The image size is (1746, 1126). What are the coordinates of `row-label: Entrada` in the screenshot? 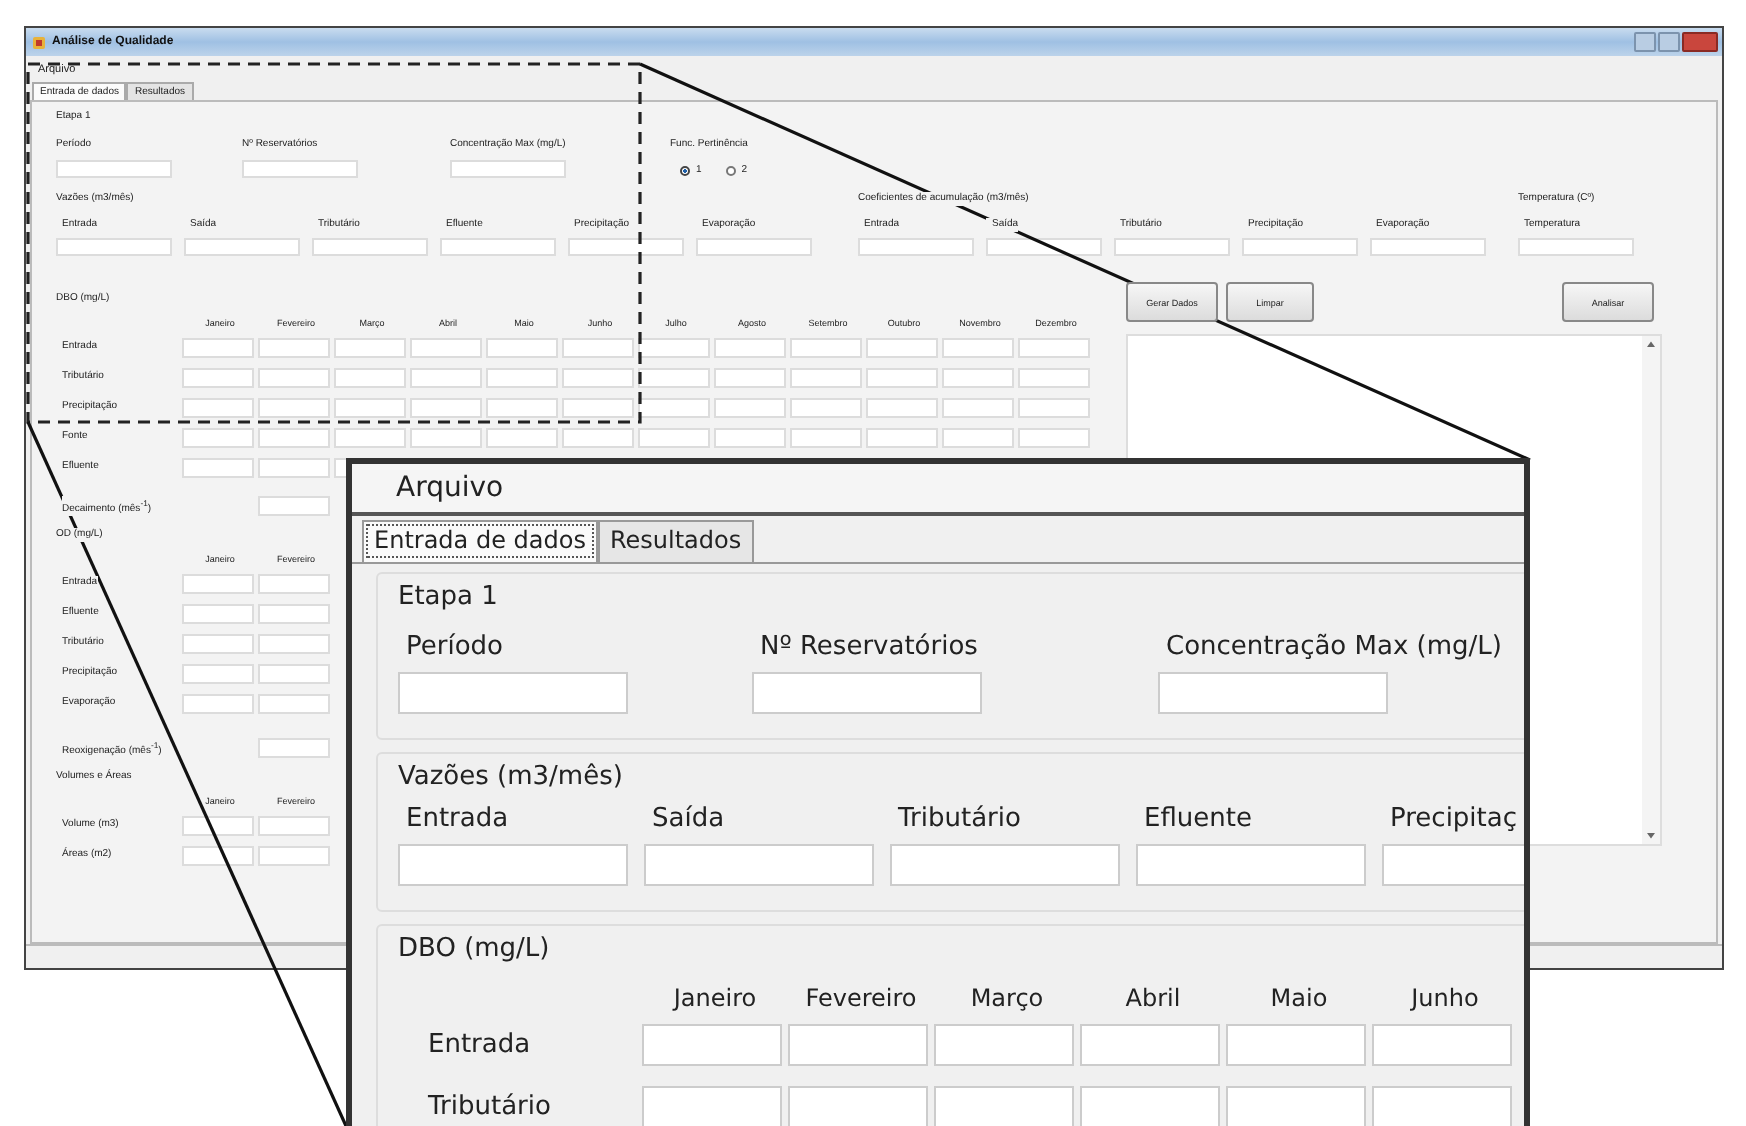 It's located at (479, 1045).